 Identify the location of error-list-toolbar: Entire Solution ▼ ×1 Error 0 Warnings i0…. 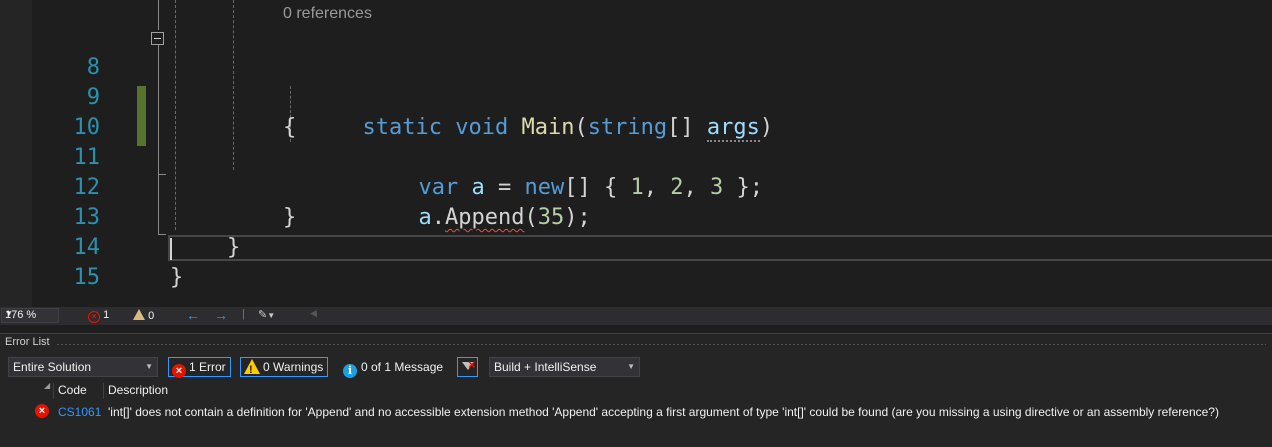
(636, 367).